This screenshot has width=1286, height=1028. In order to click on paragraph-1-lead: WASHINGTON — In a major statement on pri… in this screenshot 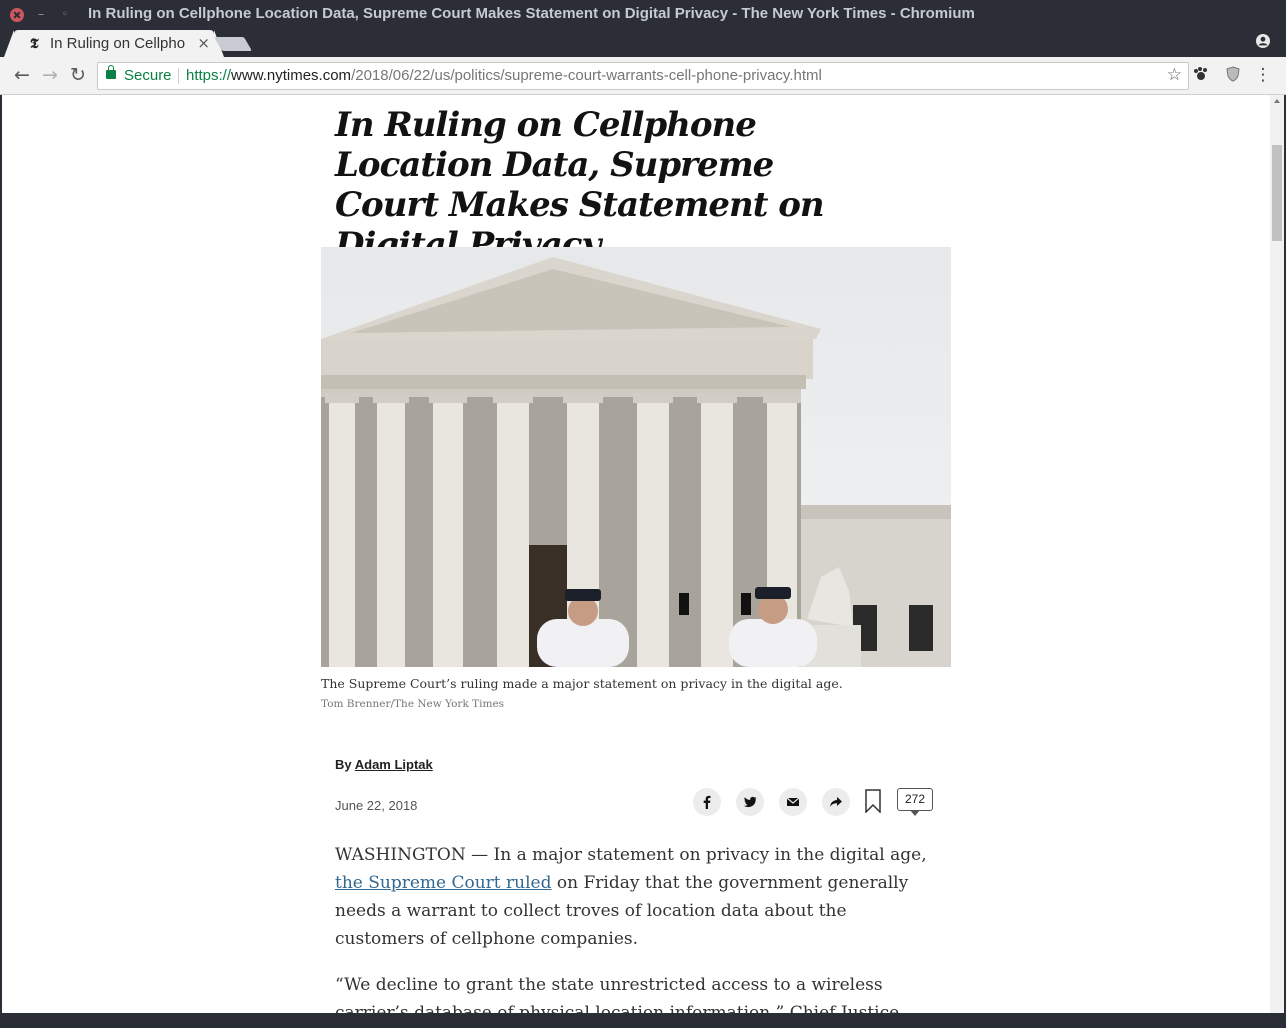, I will do `click(631, 855)`.